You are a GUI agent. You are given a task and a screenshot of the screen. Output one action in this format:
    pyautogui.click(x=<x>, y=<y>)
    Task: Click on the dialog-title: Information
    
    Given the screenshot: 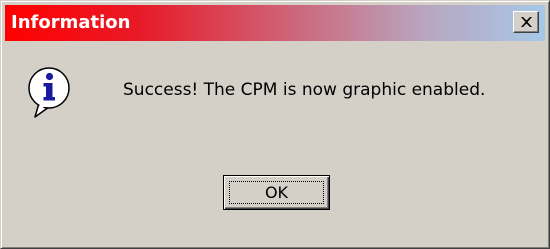 What is the action you would take?
    pyautogui.click(x=71, y=22)
    